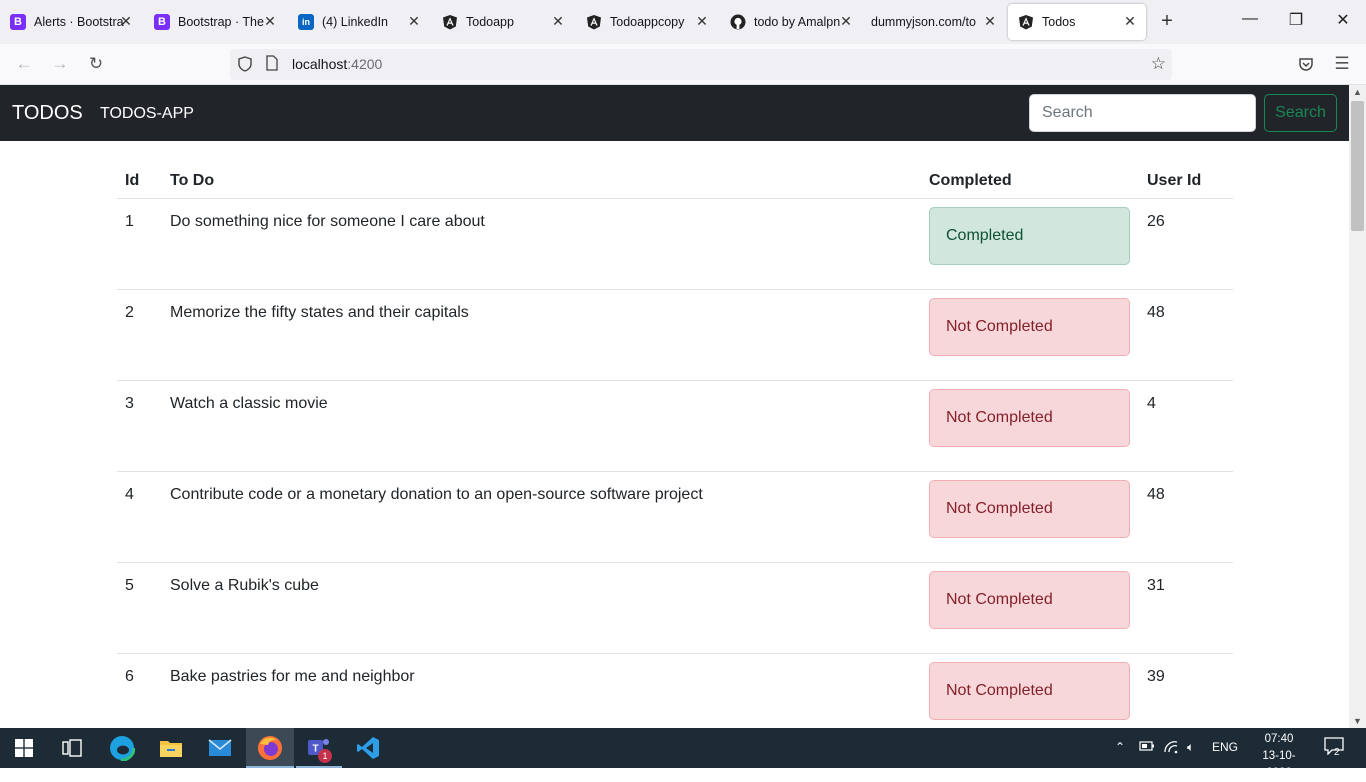  What do you see at coordinates (122, 748) in the screenshot?
I see `edge-browser-icon` at bounding box center [122, 748].